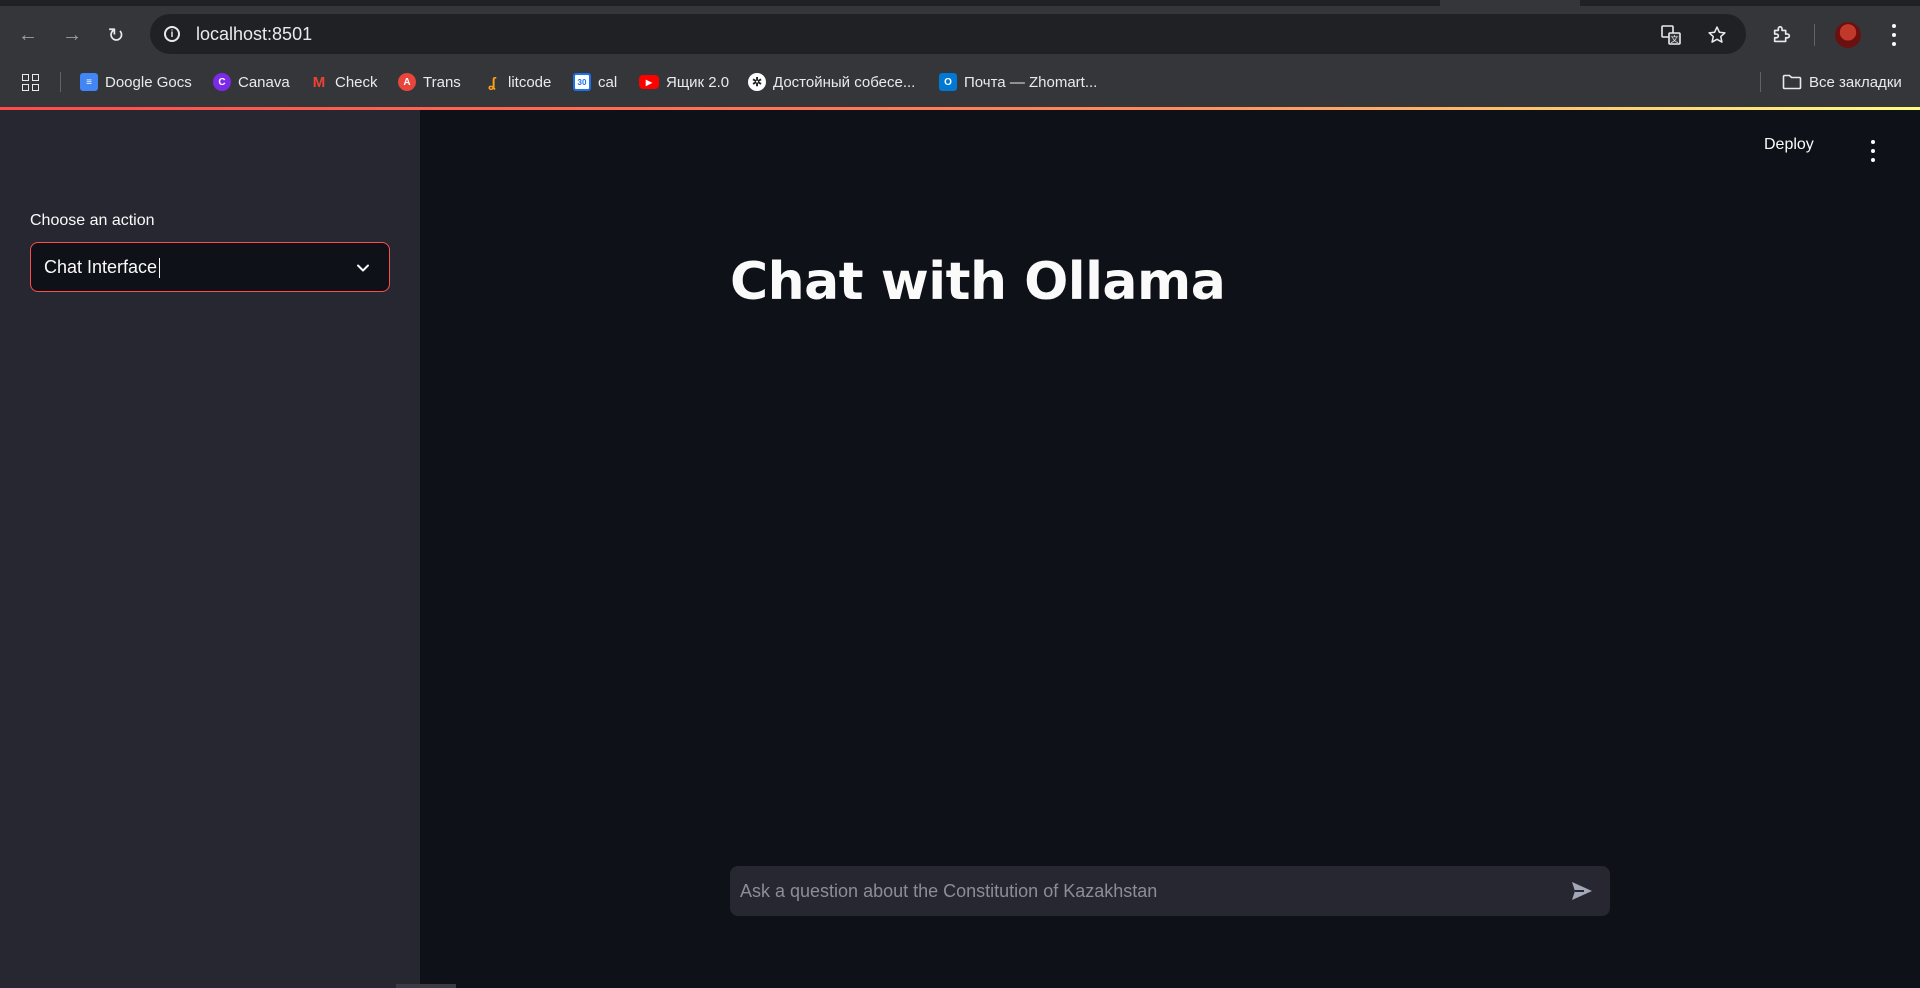 This screenshot has width=1920, height=988. I want to click on bookmark-label: Check, so click(356, 82).